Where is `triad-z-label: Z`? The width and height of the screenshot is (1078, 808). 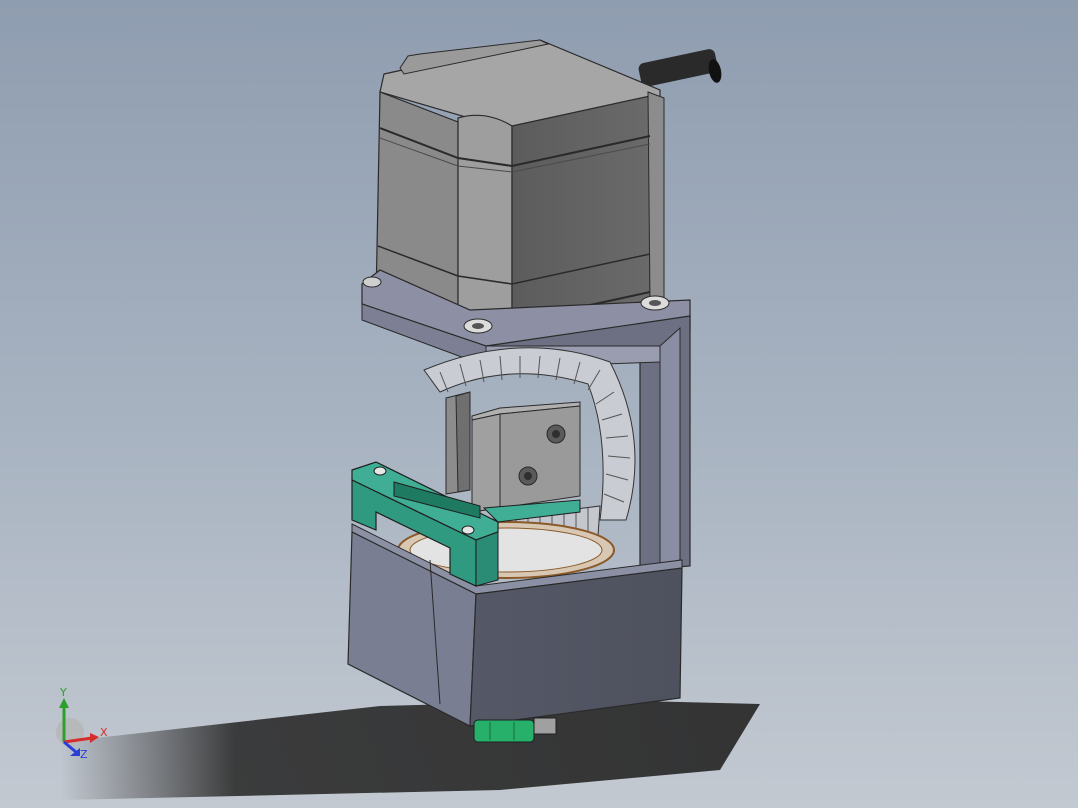
triad-z-label: Z is located at coordinates (84, 754).